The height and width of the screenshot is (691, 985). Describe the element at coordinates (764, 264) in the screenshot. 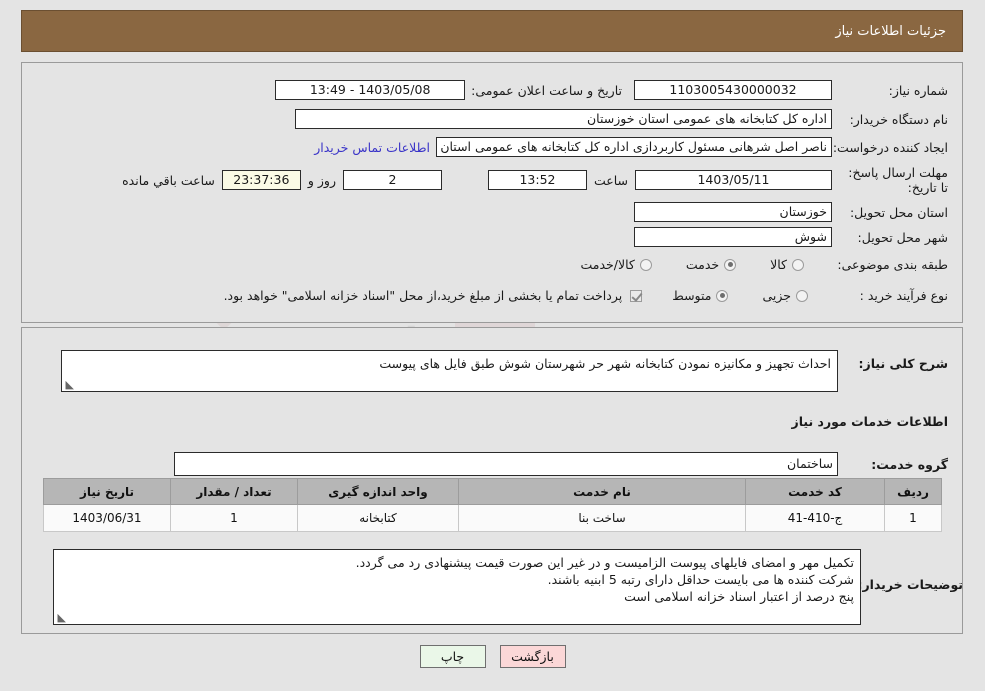

I see `classification-row: طبقه بندی موضوعی: کالا خدمت کالا/خدمت` at that location.